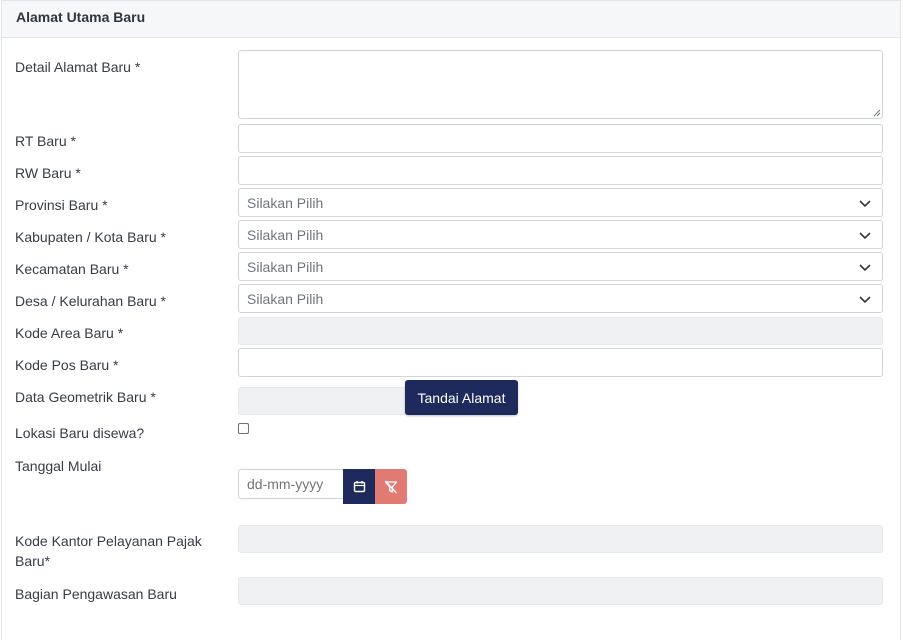 The height and width of the screenshot is (640, 903). Describe the element at coordinates (81, 17) in the screenshot. I see `card-title: Alamat Utama Baru` at that location.